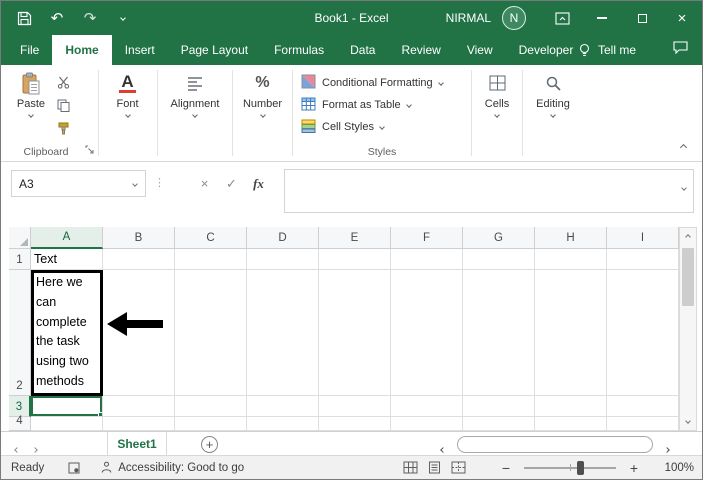  Describe the element at coordinates (204, 183) in the screenshot. I see `cancel-entry-button: ×` at that location.